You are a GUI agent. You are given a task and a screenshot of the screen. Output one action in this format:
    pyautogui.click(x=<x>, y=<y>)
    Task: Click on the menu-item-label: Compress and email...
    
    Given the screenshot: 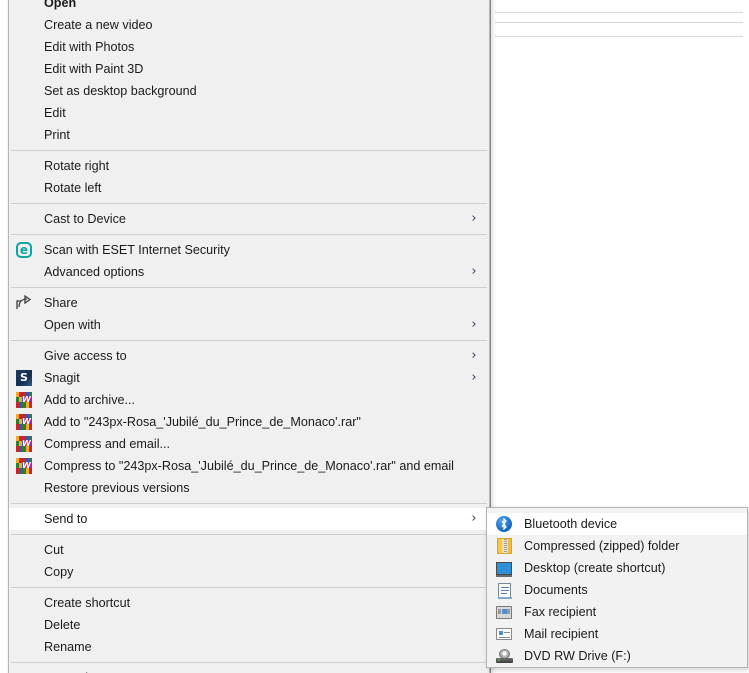 What is the action you would take?
    pyautogui.click(x=107, y=444)
    